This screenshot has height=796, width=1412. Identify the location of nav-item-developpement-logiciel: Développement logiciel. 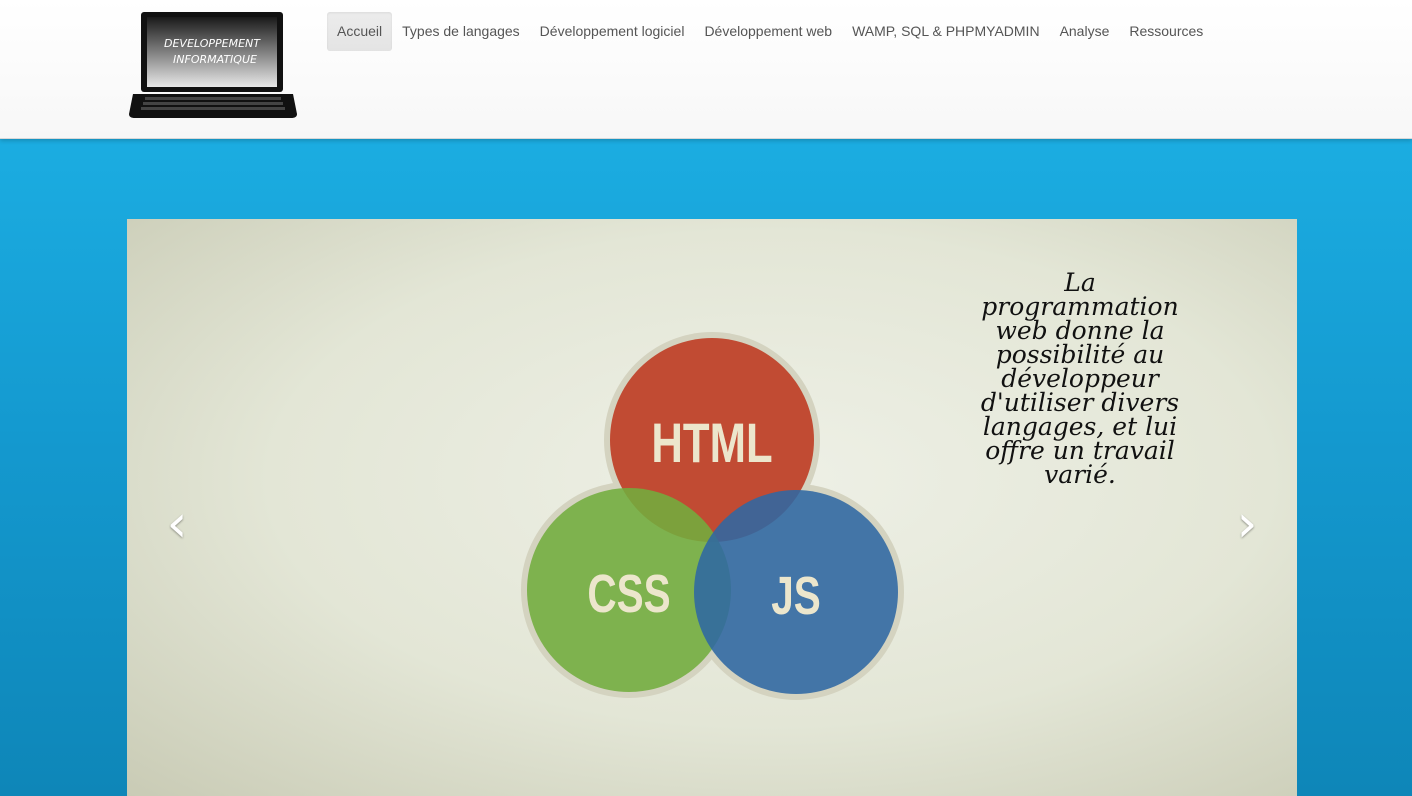
(612, 31).